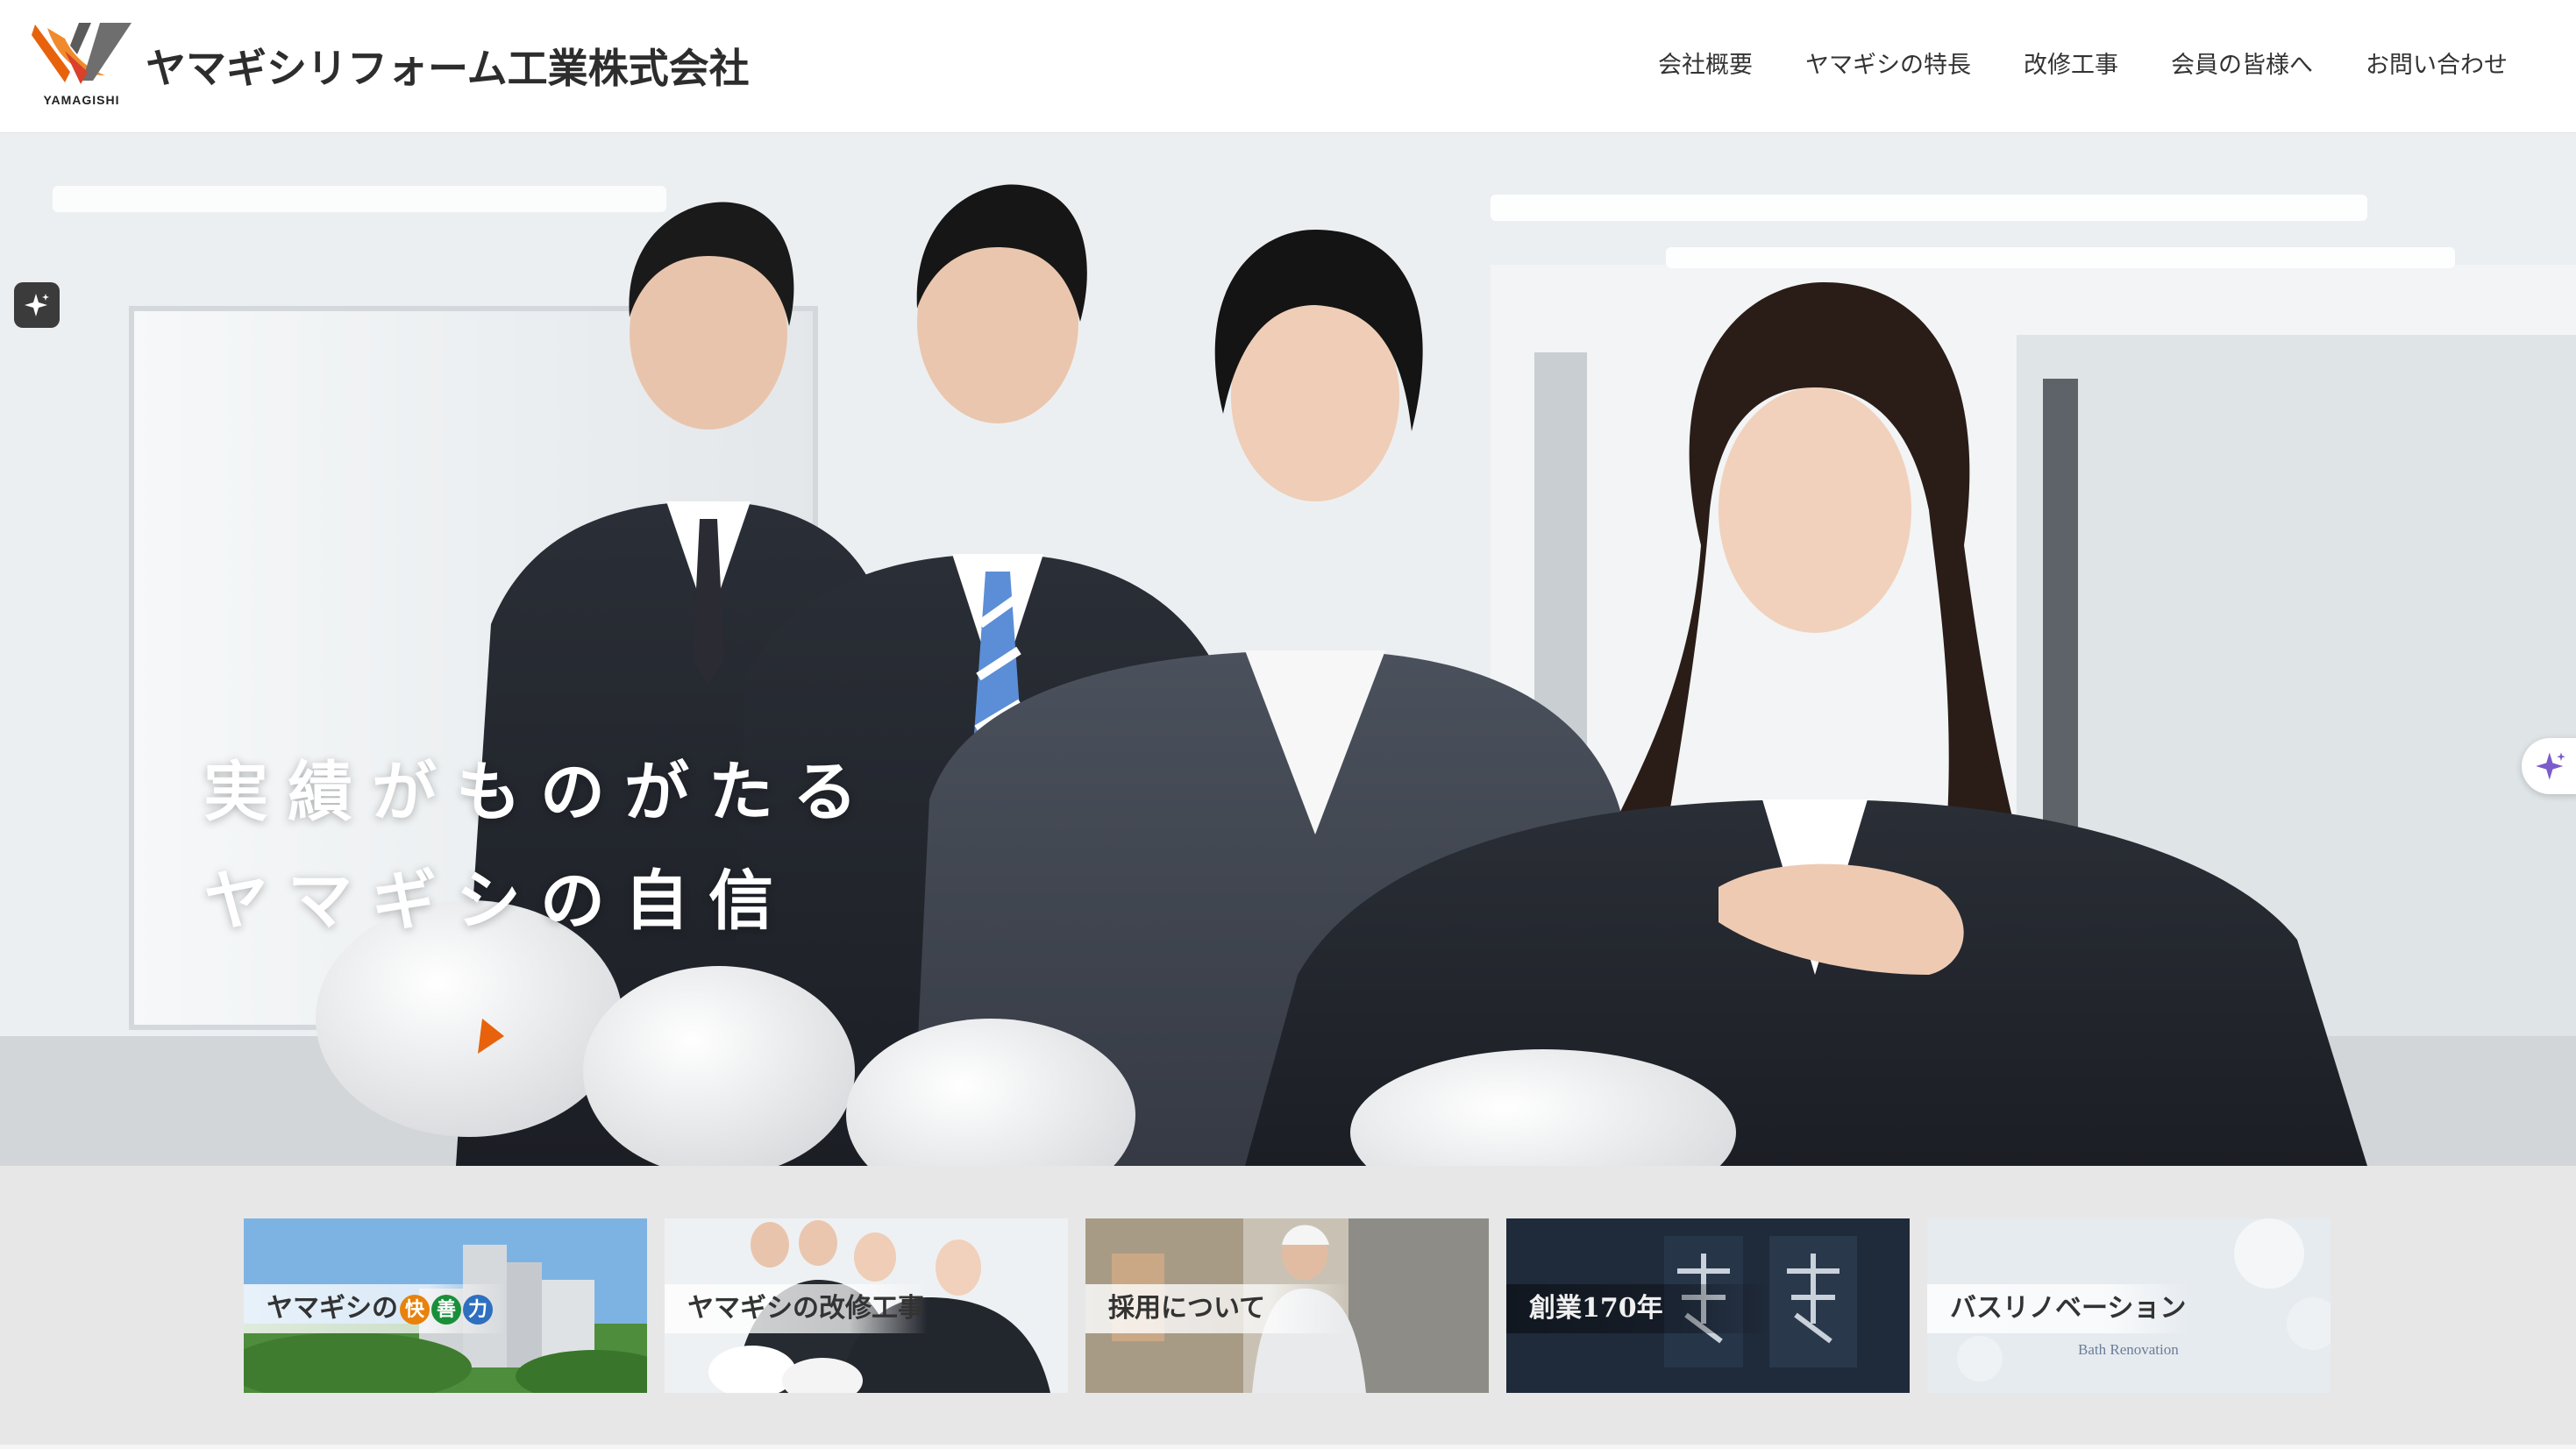 This screenshot has height=1449, width=2576. I want to click on hero-headline: 実績がものがたる ヤマギシの自信, so click(540, 846).